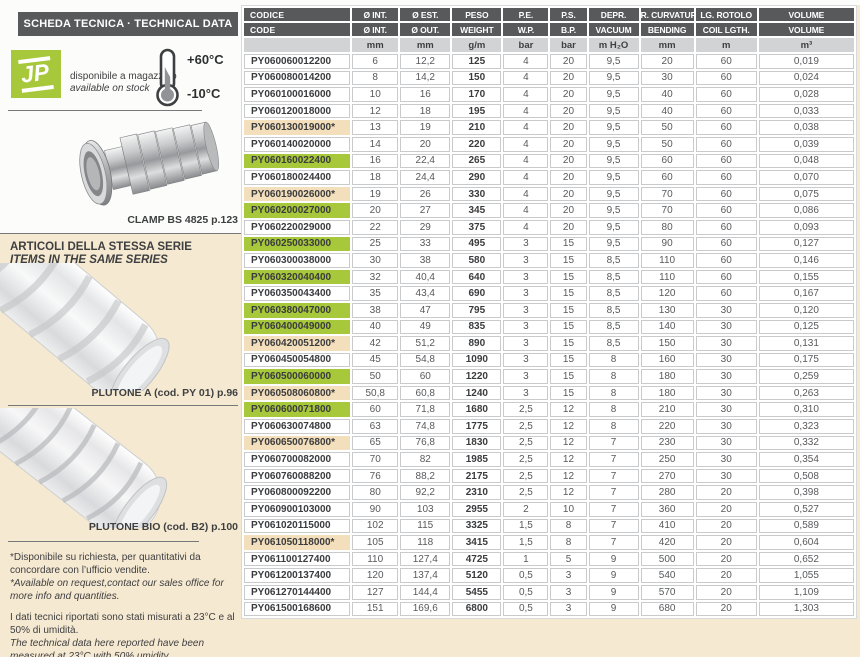 The image size is (860, 657). I want to click on value-cell: 125, so click(477, 61).